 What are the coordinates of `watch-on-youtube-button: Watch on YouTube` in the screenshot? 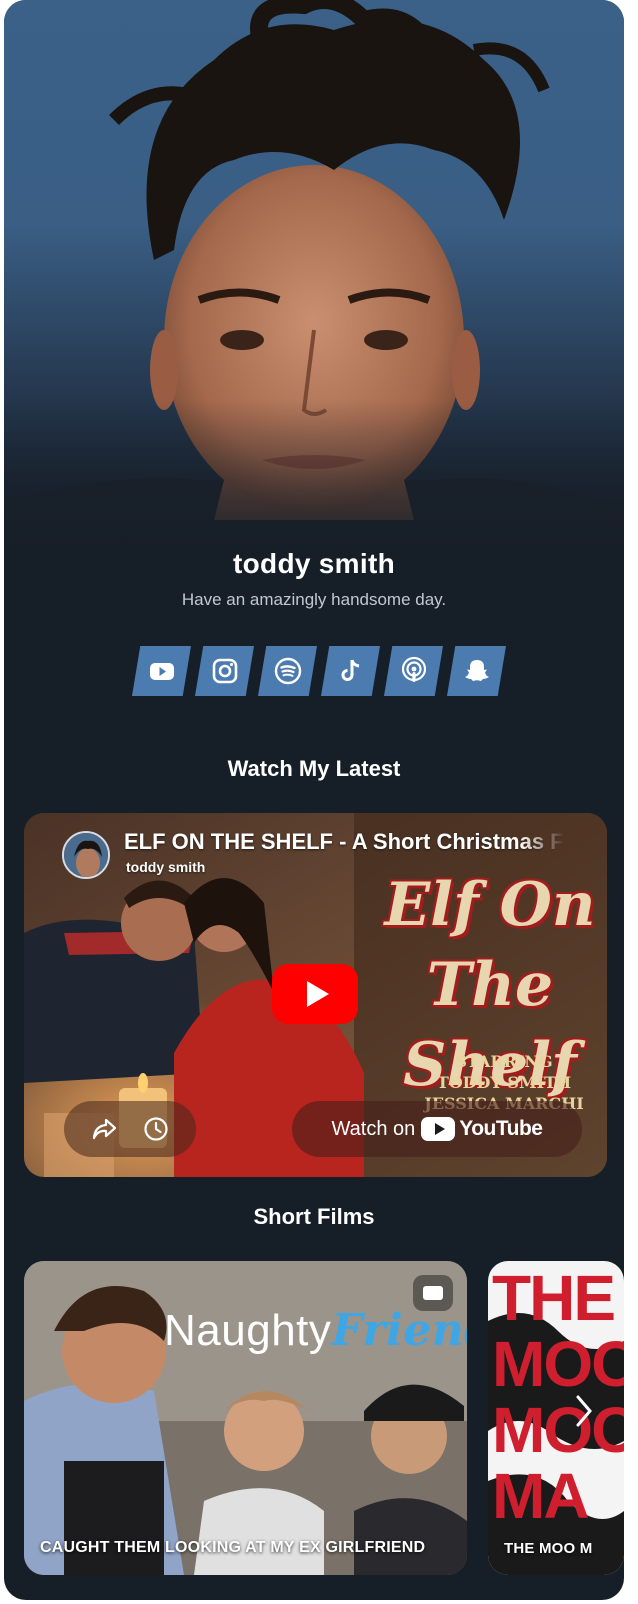 It's located at (437, 1129).